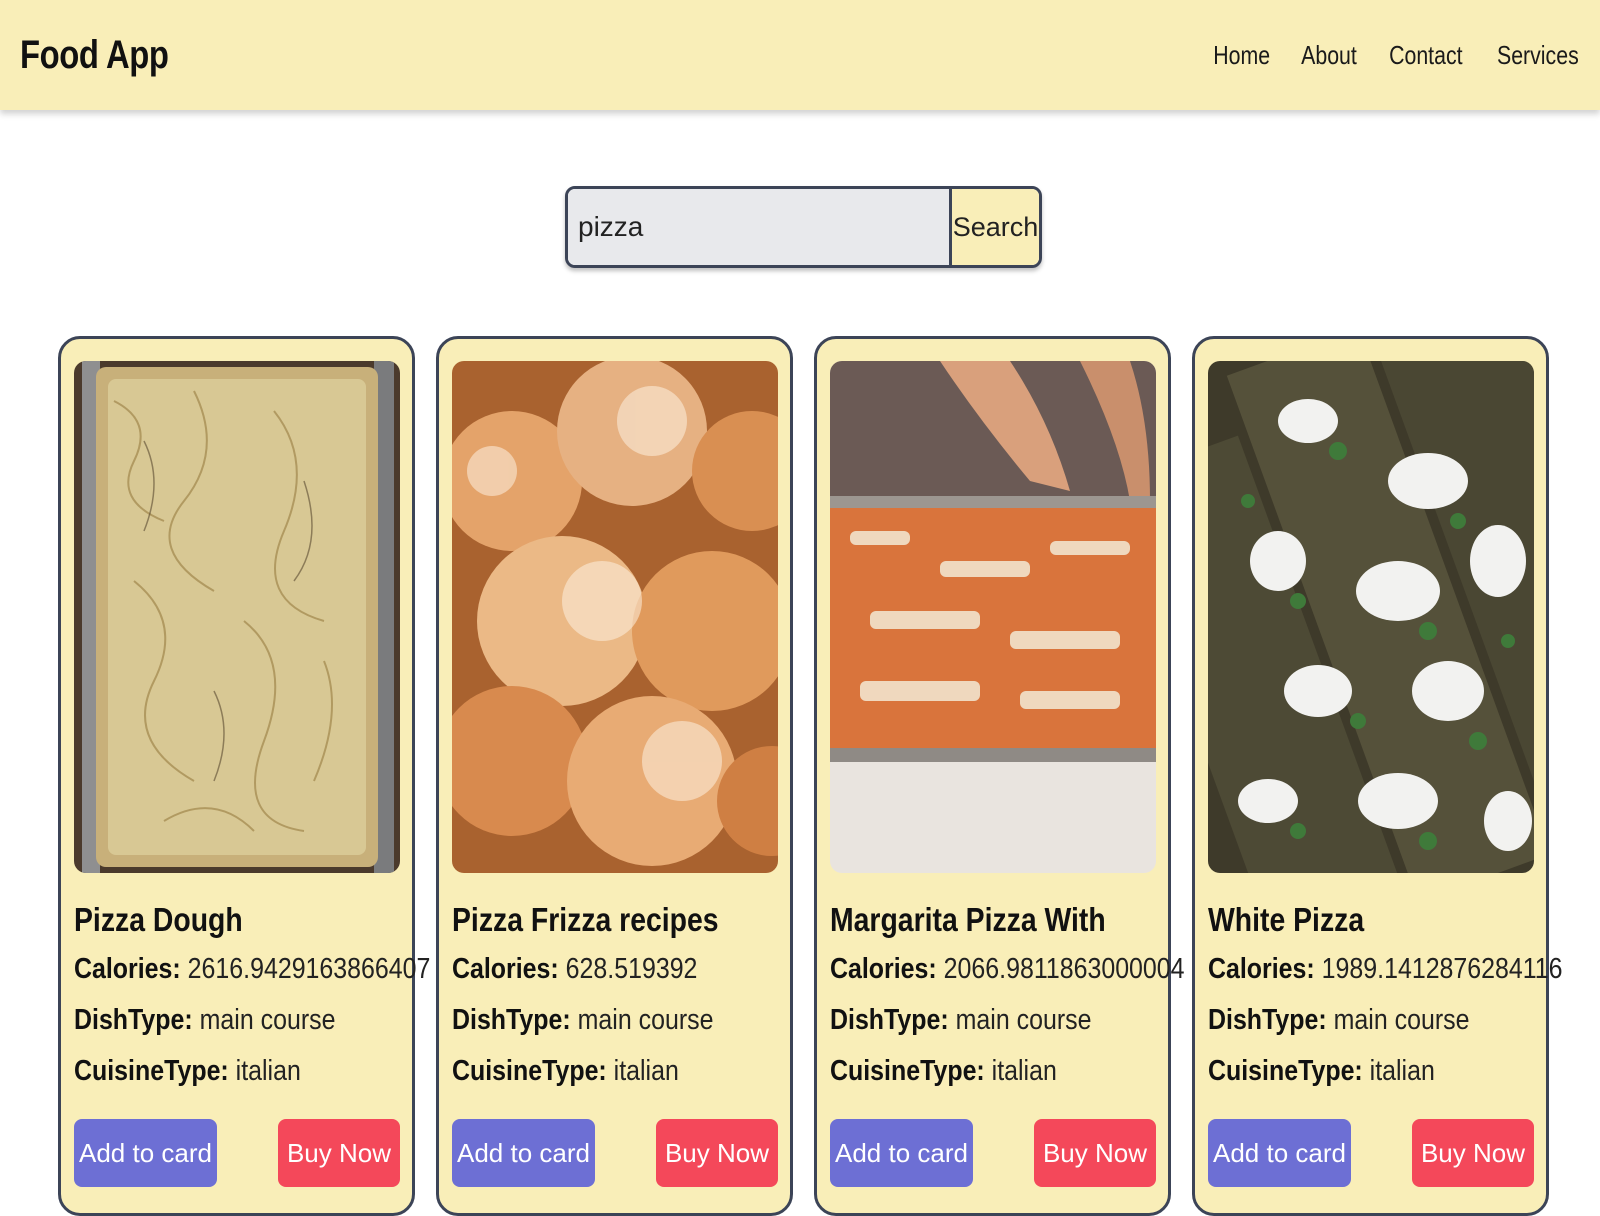 The height and width of the screenshot is (1216, 1600). What do you see at coordinates (585, 919) in the screenshot?
I see `recipe-title: Pizza Frizza recipes` at bounding box center [585, 919].